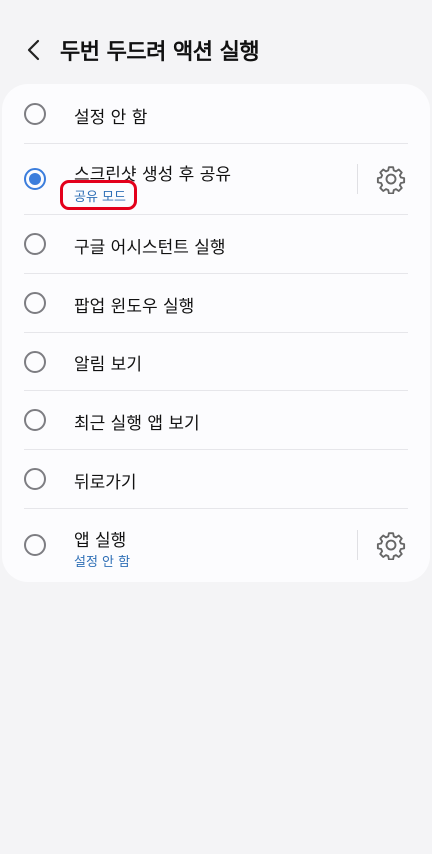 This screenshot has width=432, height=854. What do you see at coordinates (216, 114) in the screenshot?
I see `option-row-none: 설정 안 함` at bounding box center [216, 114].